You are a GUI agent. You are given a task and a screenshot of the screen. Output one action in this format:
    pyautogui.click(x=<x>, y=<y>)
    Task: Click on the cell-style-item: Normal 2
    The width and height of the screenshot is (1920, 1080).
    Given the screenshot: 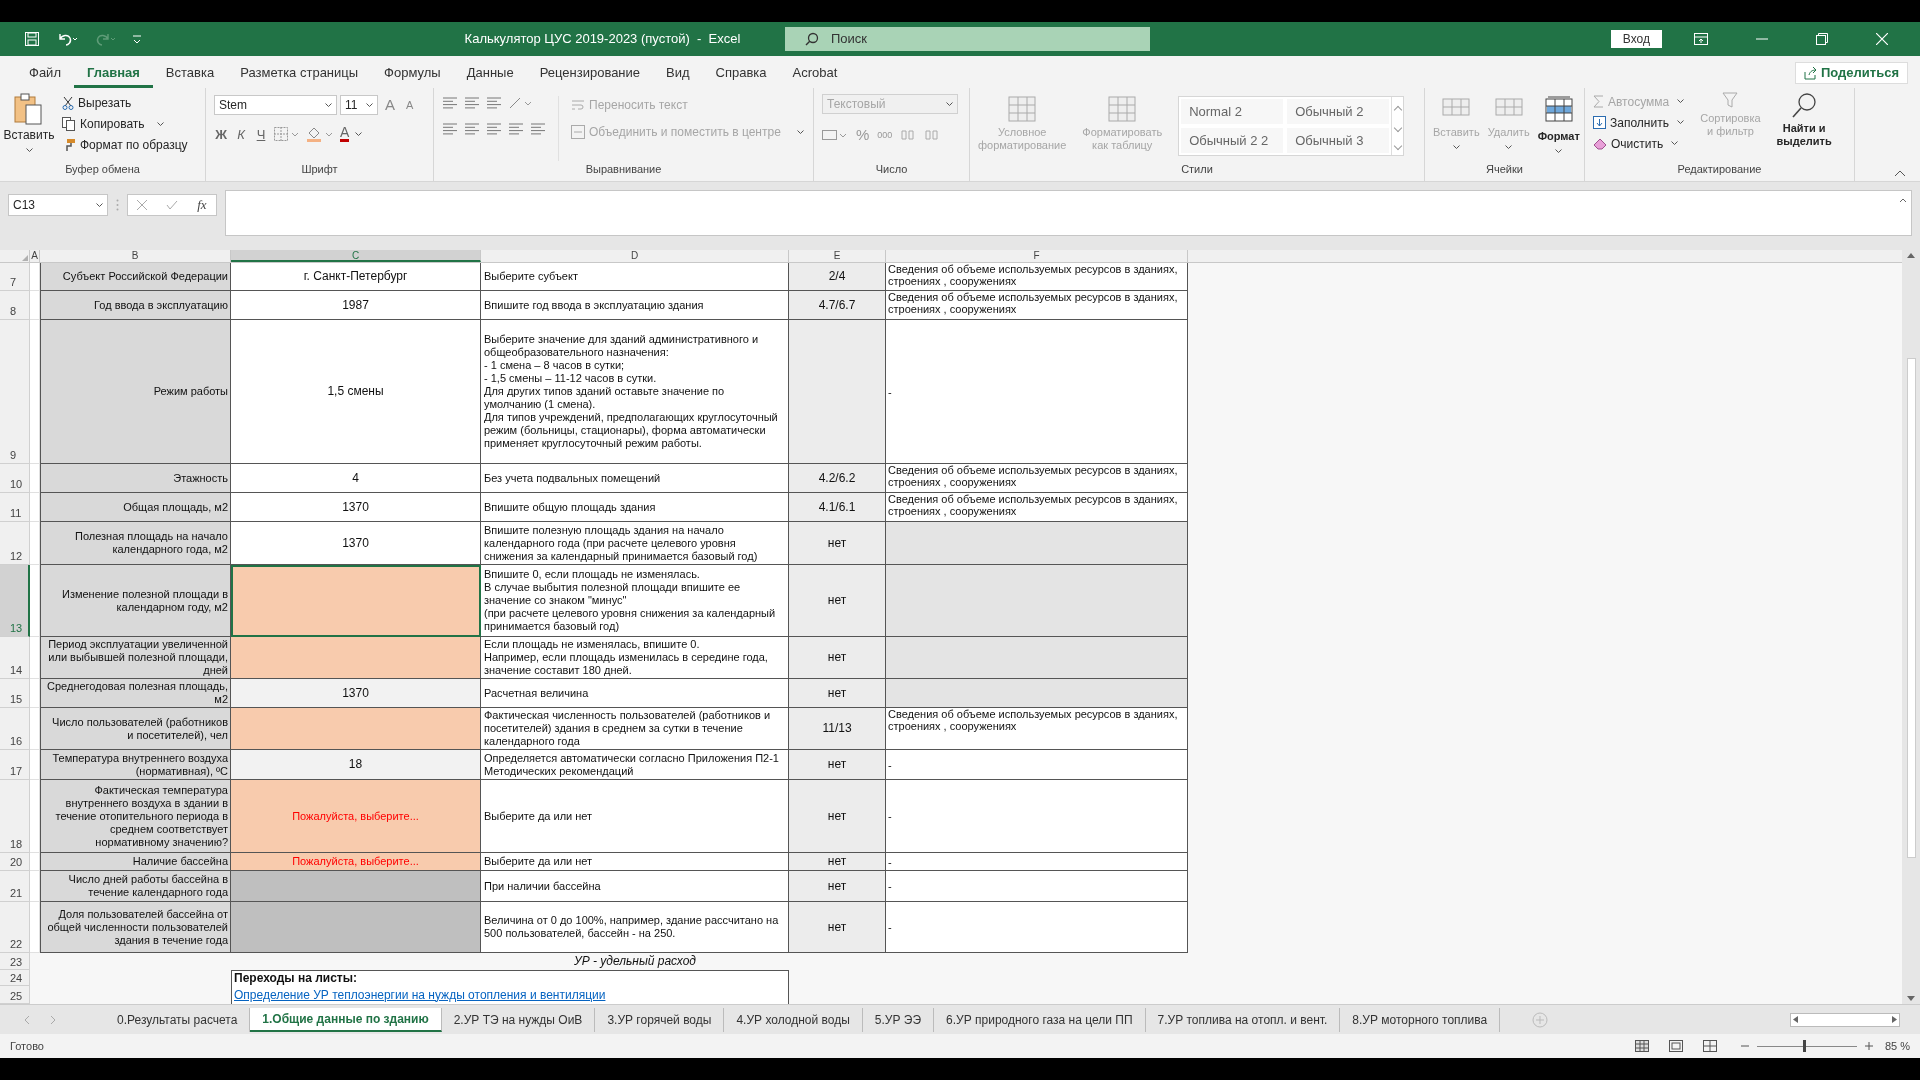 What is the action you would take?
    pyautogui.click(x=1232, y=111)
    